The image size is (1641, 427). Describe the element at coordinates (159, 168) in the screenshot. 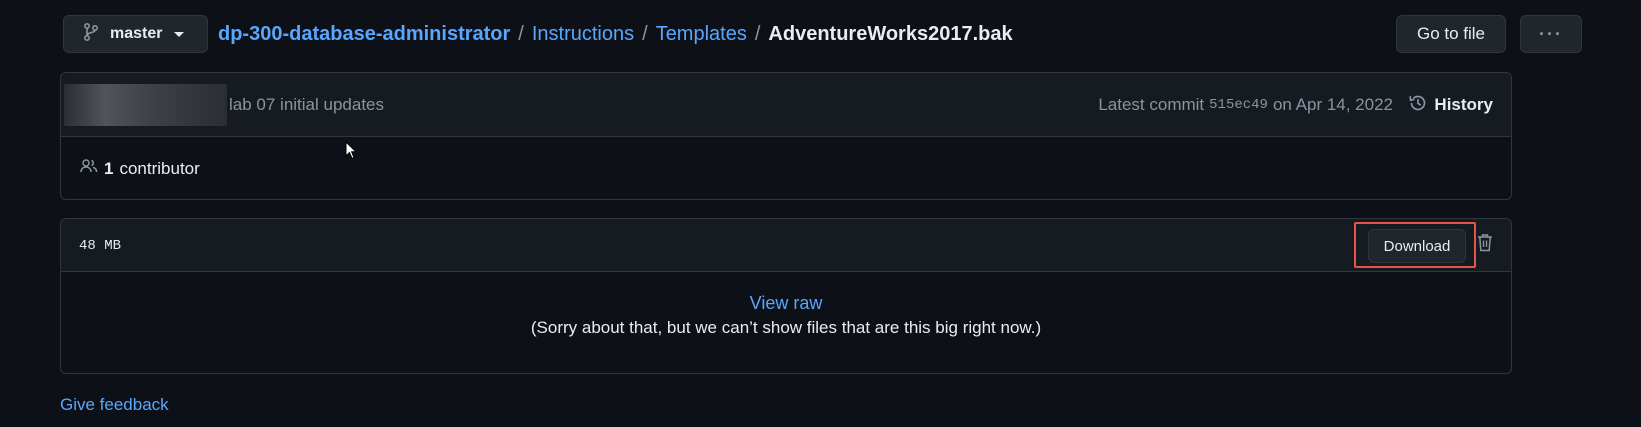

I see `contributor-label: contributor` at that location.